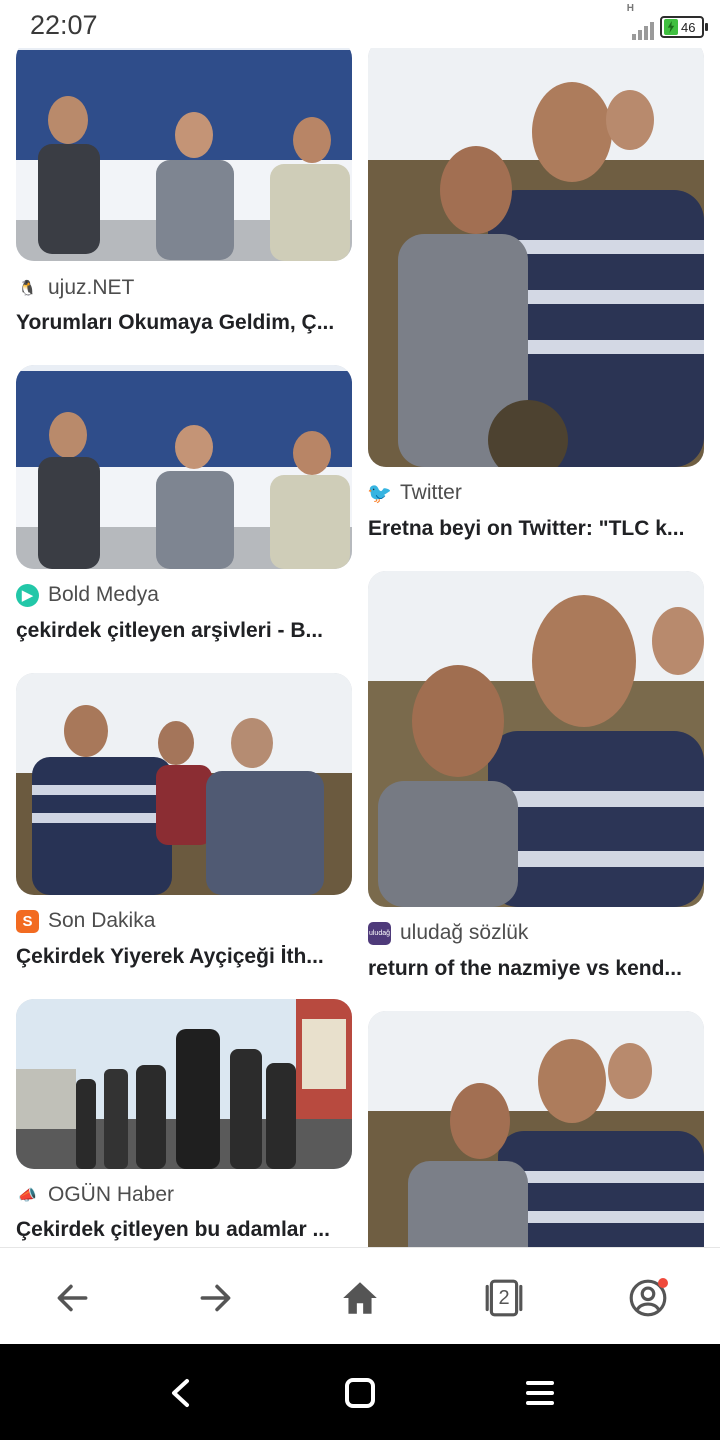 This screenshot has width=720, height=1440. What do you see at coordinates (64, 25) in the screenshot?
I see `status-time: 22:07` at bounding box center [64, 25].